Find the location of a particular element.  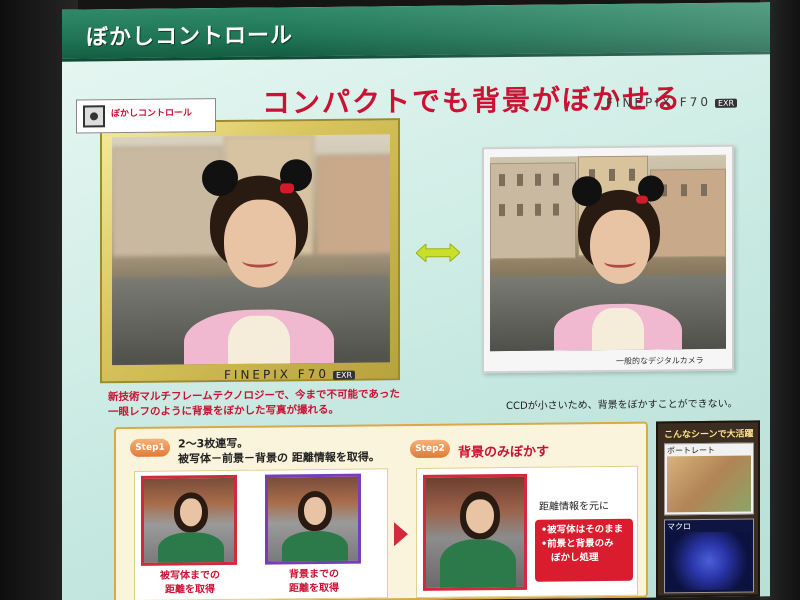

step1-line: 被写体－前景－背景の 距離情報を取得。 is located at coordinates (279, 458).